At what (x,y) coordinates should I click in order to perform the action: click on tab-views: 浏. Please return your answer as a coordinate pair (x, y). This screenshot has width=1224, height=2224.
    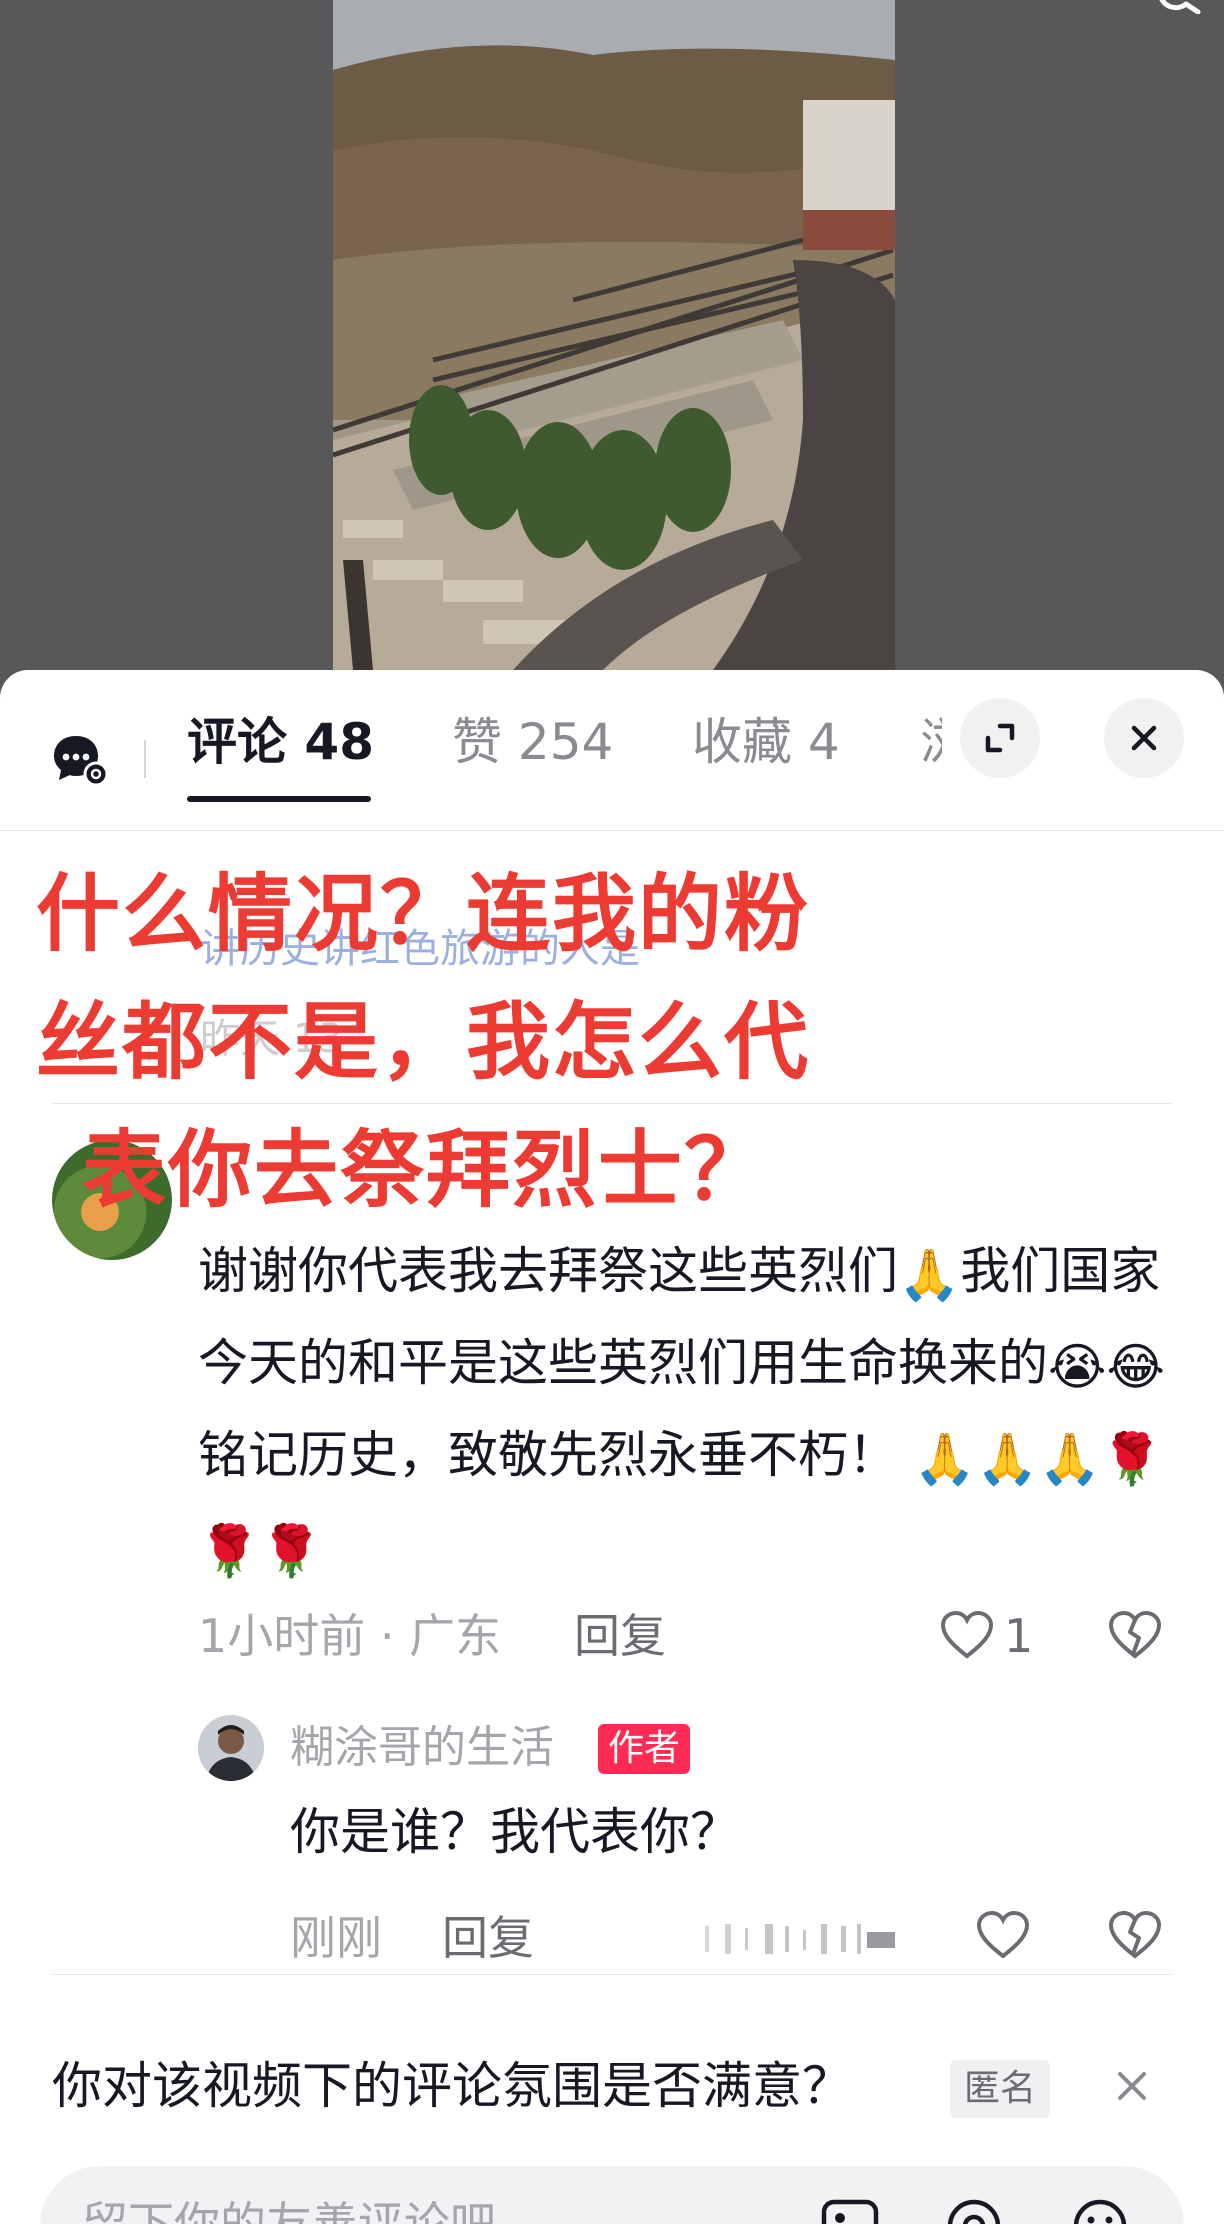
    Looking at the image, I should click on (931, 742).